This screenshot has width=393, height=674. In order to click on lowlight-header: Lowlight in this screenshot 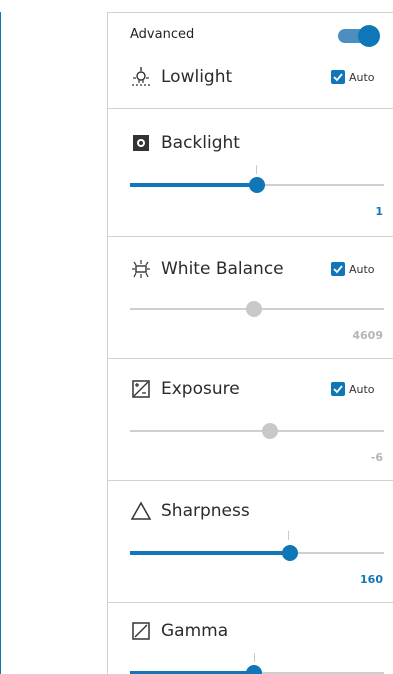, I will do `click(181, 77)`.